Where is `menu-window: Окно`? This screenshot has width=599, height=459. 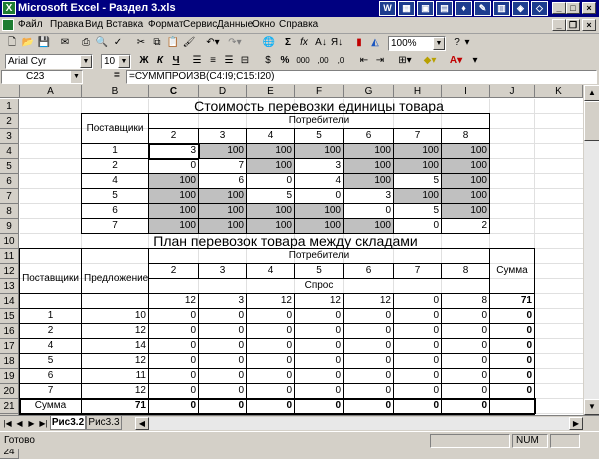 menu-window: Окно is located at coordinates (263, 24).